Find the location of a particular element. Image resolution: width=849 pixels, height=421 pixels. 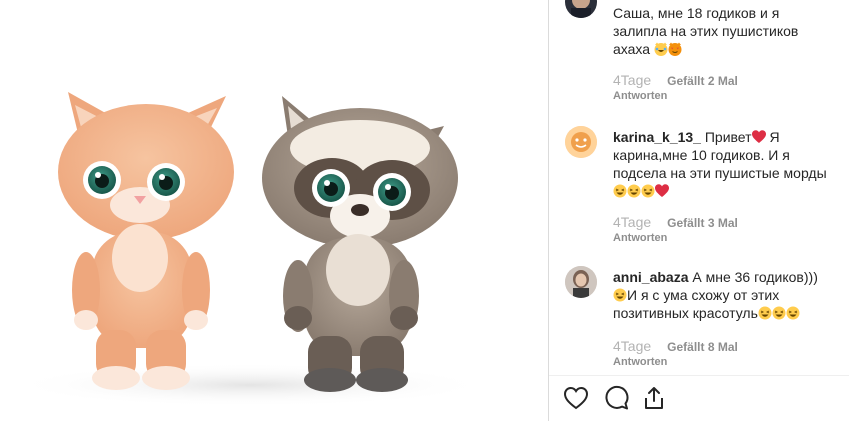

comment-meta: 4Tage Gefällt 8 Mal is located at coordinates (675, 346).